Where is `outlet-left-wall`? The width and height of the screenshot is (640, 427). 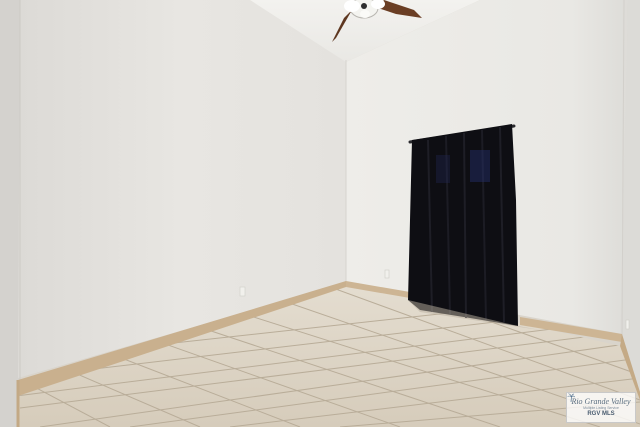 outlet-left-wall is located at coordinates (242, 291).